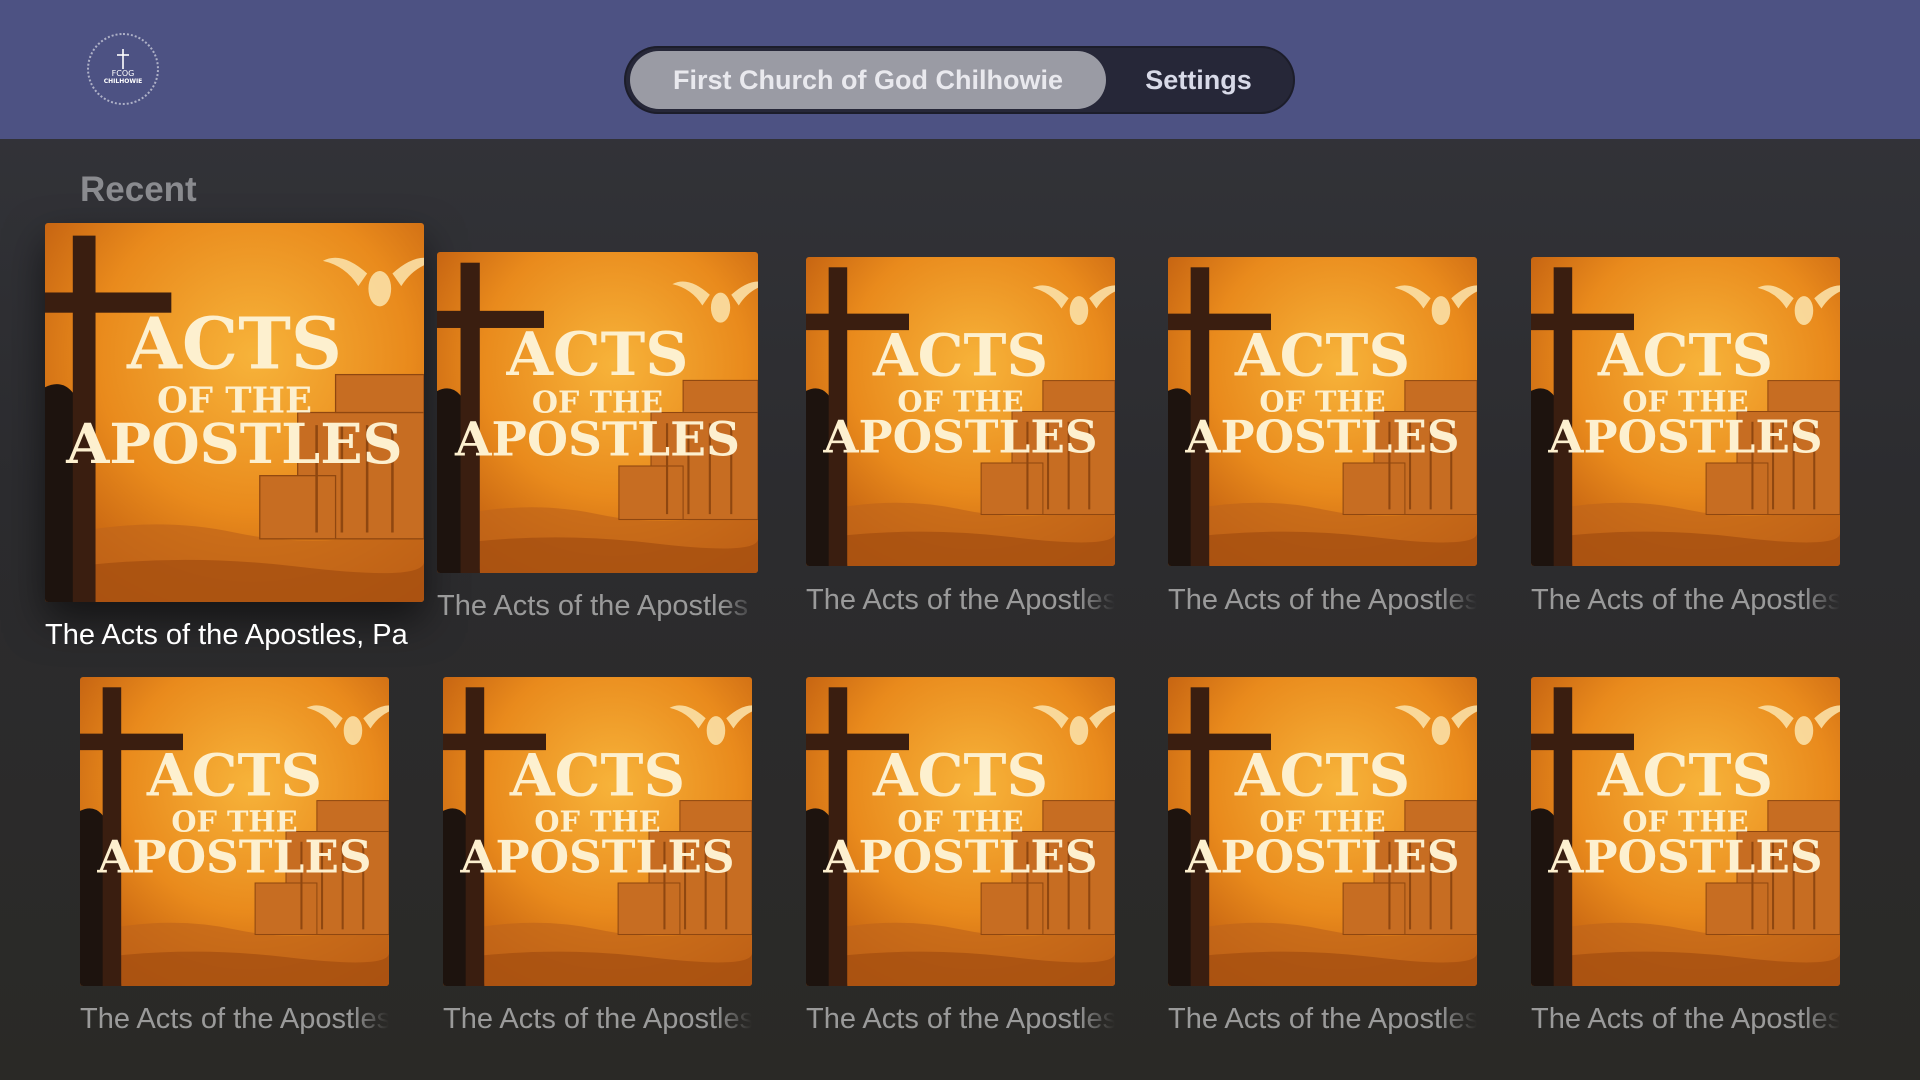 Image resolution: width=1920 pixels, height=1080 pixels. Describe the element at coordinates (123, 81) in the screenshot. I see `logo-text-line2: CHILHOWIE` at that location.